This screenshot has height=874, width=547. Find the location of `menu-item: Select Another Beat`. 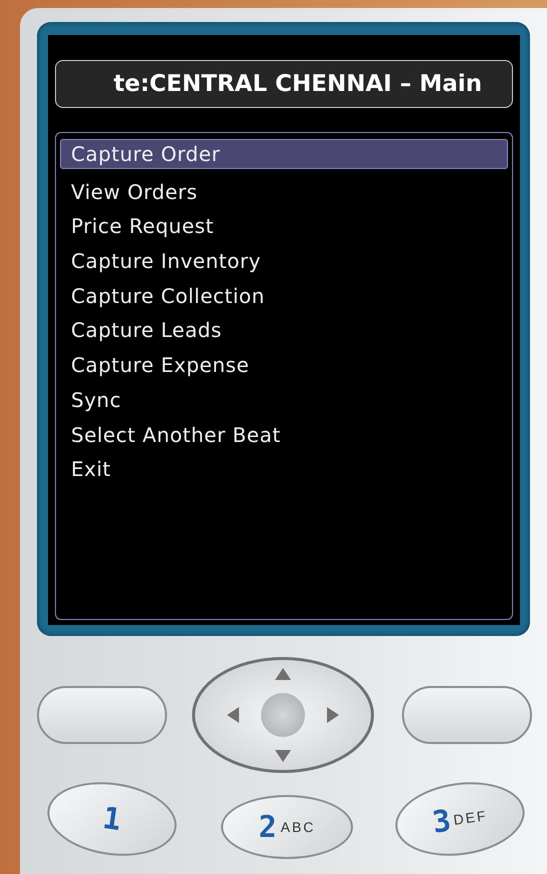

menu-item: Select Another Beat is located at coordinates (284, 434).